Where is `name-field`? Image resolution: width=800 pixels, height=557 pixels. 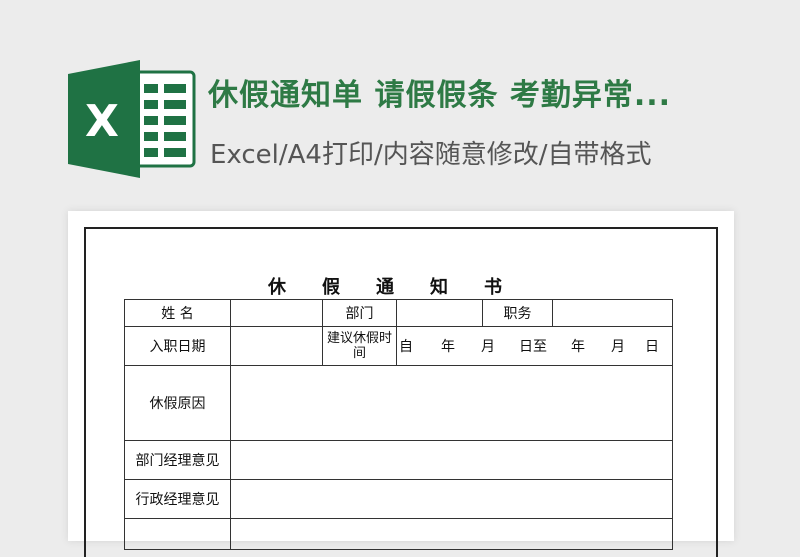 name-field is located at coordinates (276, 313).